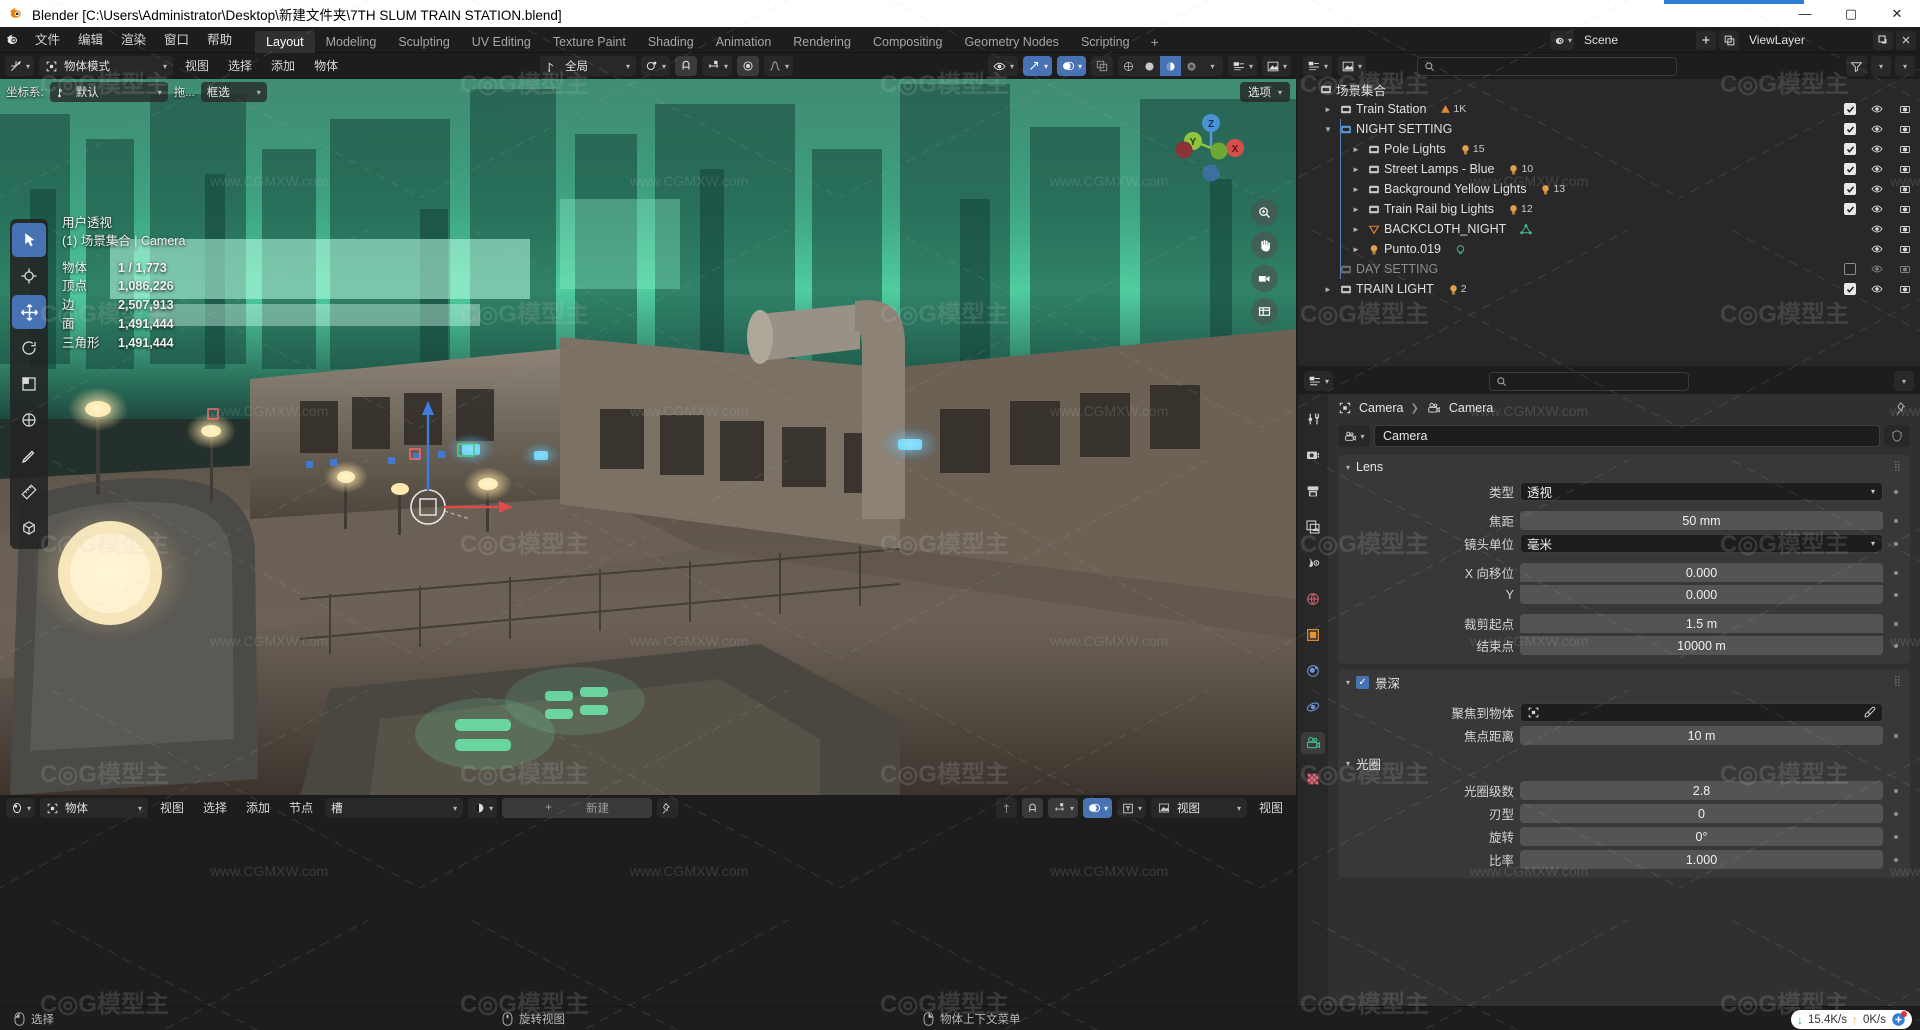 The image size is (1920, 1030). I want to click on footer-menu-node: 节点, so click(301, 808).